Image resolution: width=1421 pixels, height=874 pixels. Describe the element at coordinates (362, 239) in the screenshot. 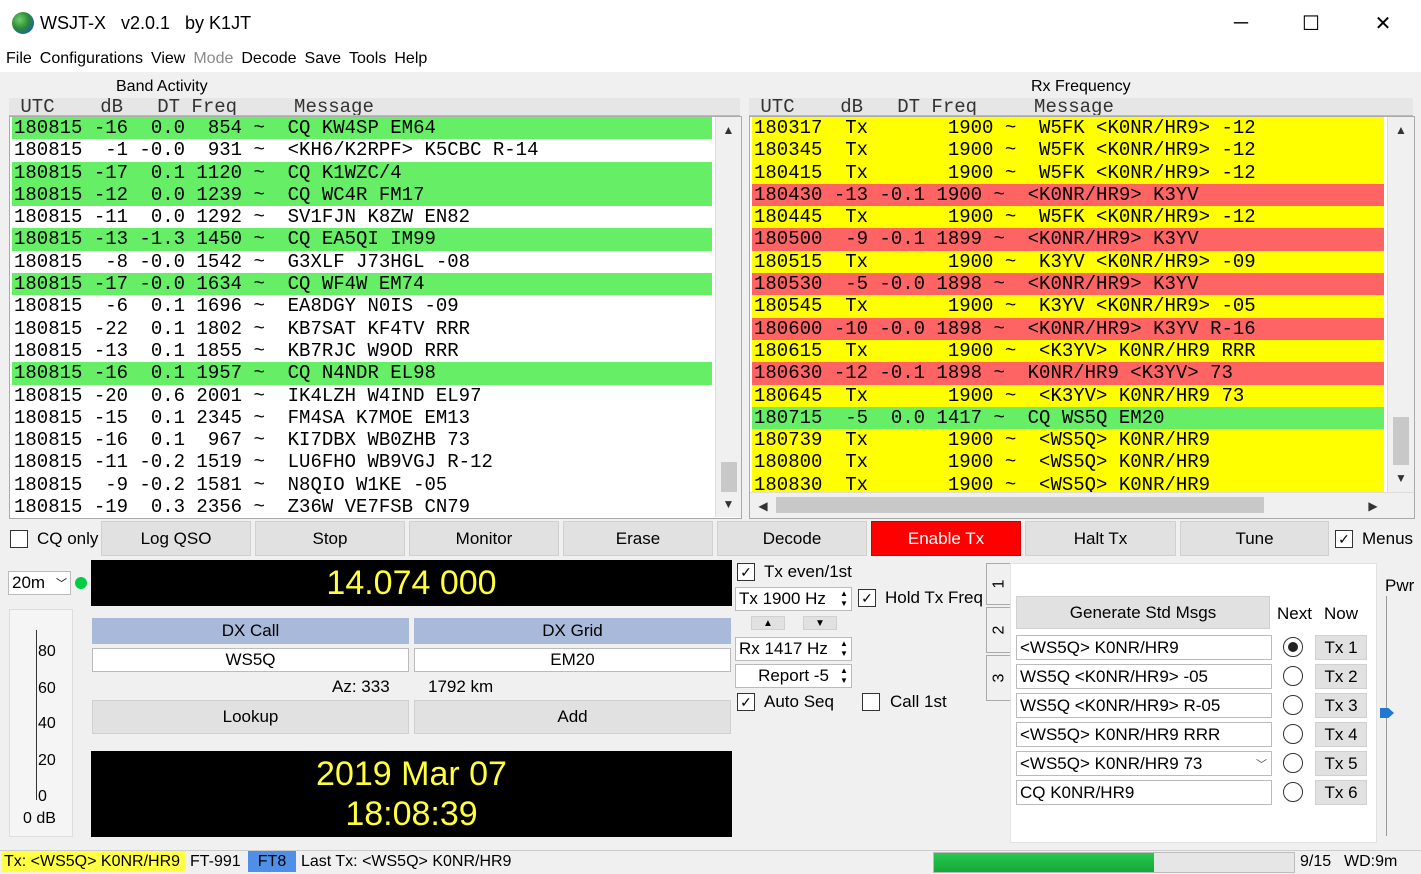

I see `band-activity-row: 180815 -13 -1.3 1450 ~ CQ EA5QI IM99` at that location.